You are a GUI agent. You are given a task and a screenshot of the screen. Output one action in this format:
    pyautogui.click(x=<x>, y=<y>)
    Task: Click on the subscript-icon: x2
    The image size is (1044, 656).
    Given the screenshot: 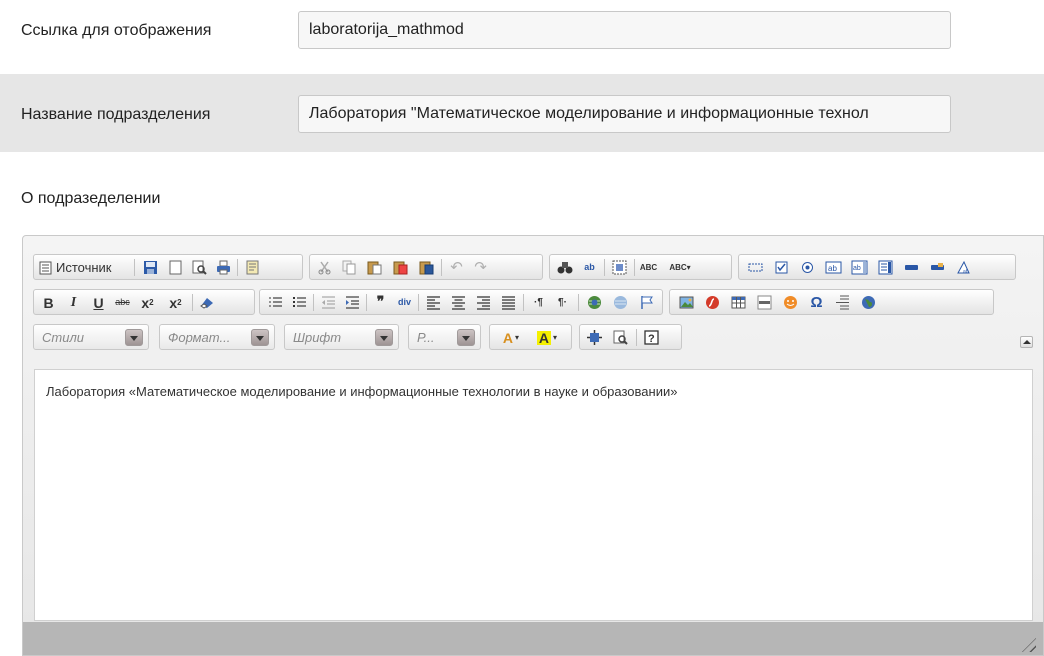 What is the action you would take?
    pyautogui.click(x=147, y=302)
    